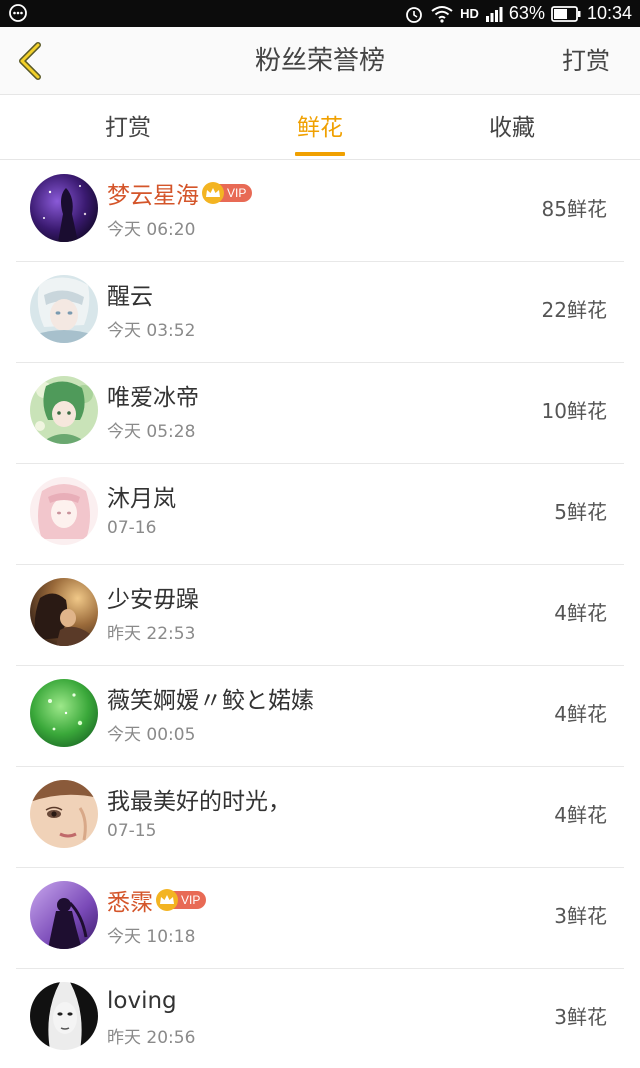  Describe the element at coordinates (153, 600) in the screenshot. I see `fan-name: 少安毋躁` at that location.